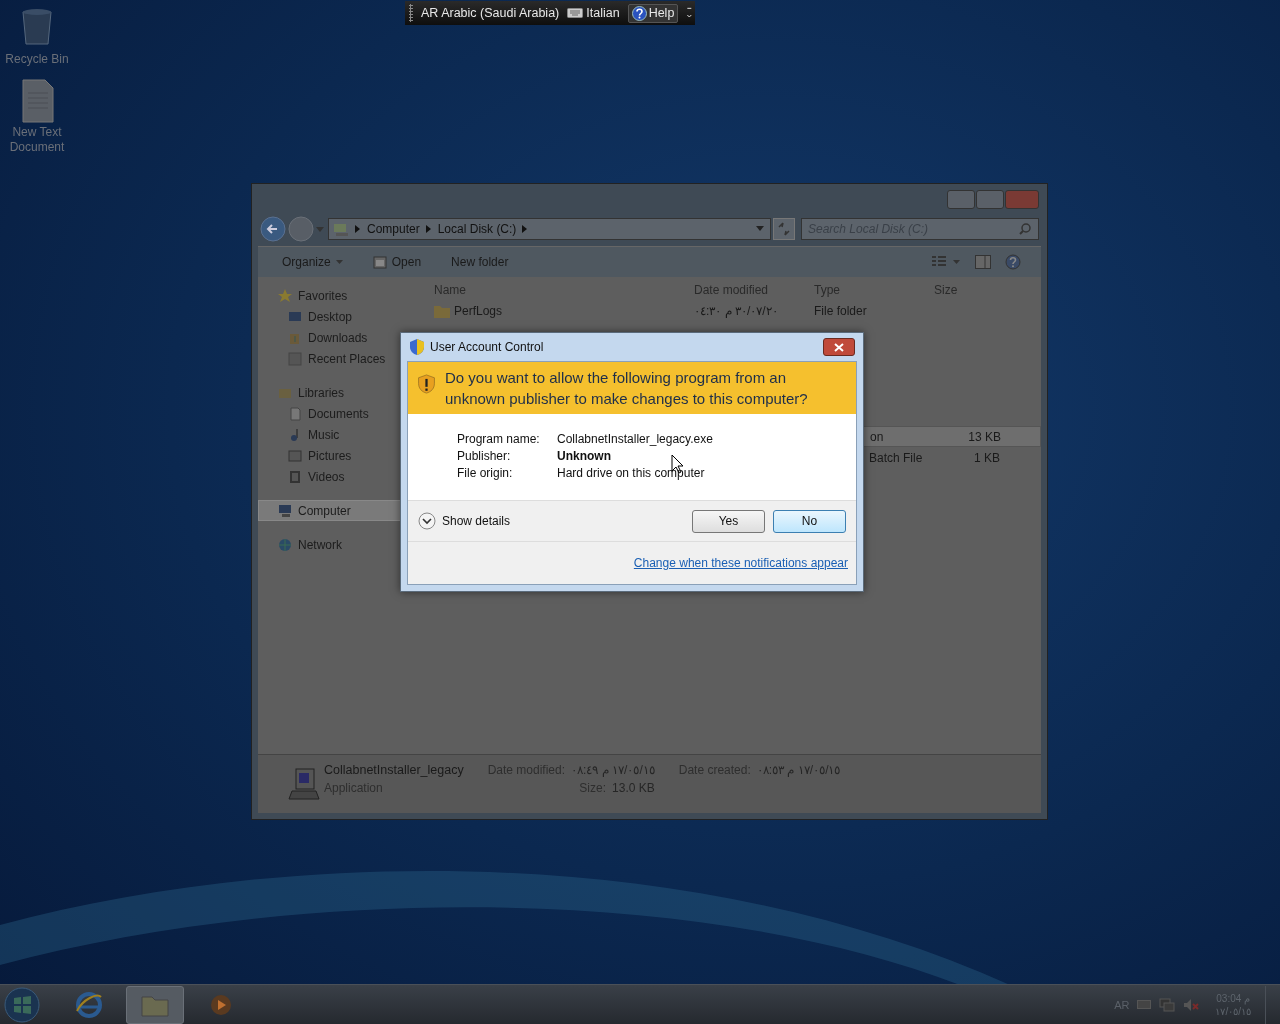 The image size is (1280, 1024). I want to click on picture-icon, so click(295, 455).